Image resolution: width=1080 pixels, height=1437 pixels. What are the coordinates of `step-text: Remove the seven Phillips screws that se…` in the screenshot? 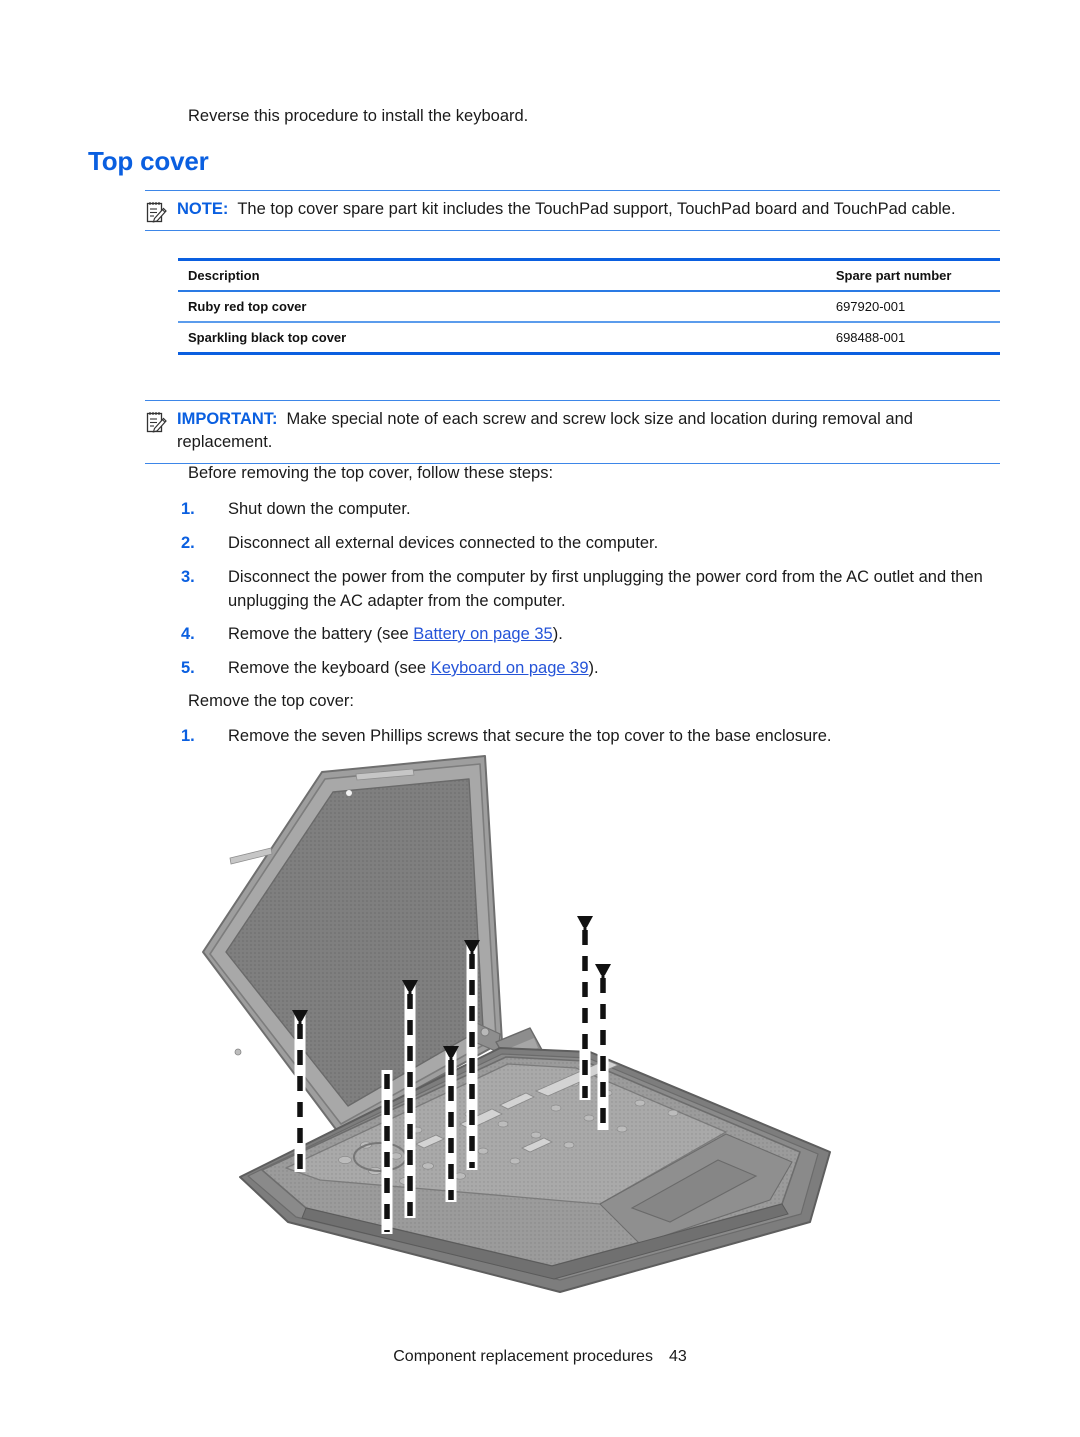 It's located at (530, 736).